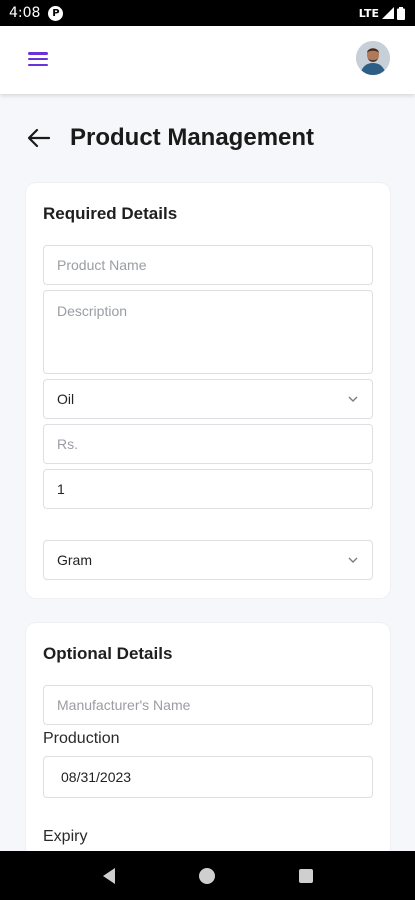  I want to click on production-date-input: 08/31/2023, so click(208, 777).